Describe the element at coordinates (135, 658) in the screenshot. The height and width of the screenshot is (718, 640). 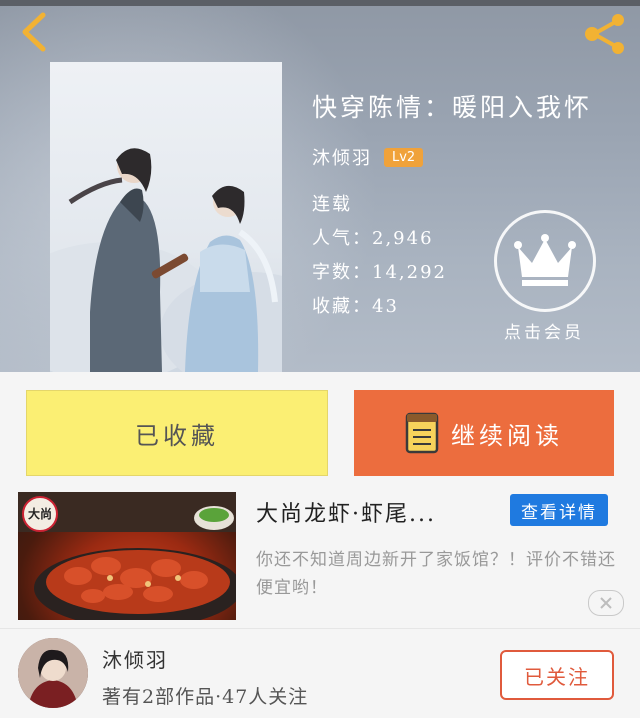
I see `footer-author-name: 沐倾羽` at that location.